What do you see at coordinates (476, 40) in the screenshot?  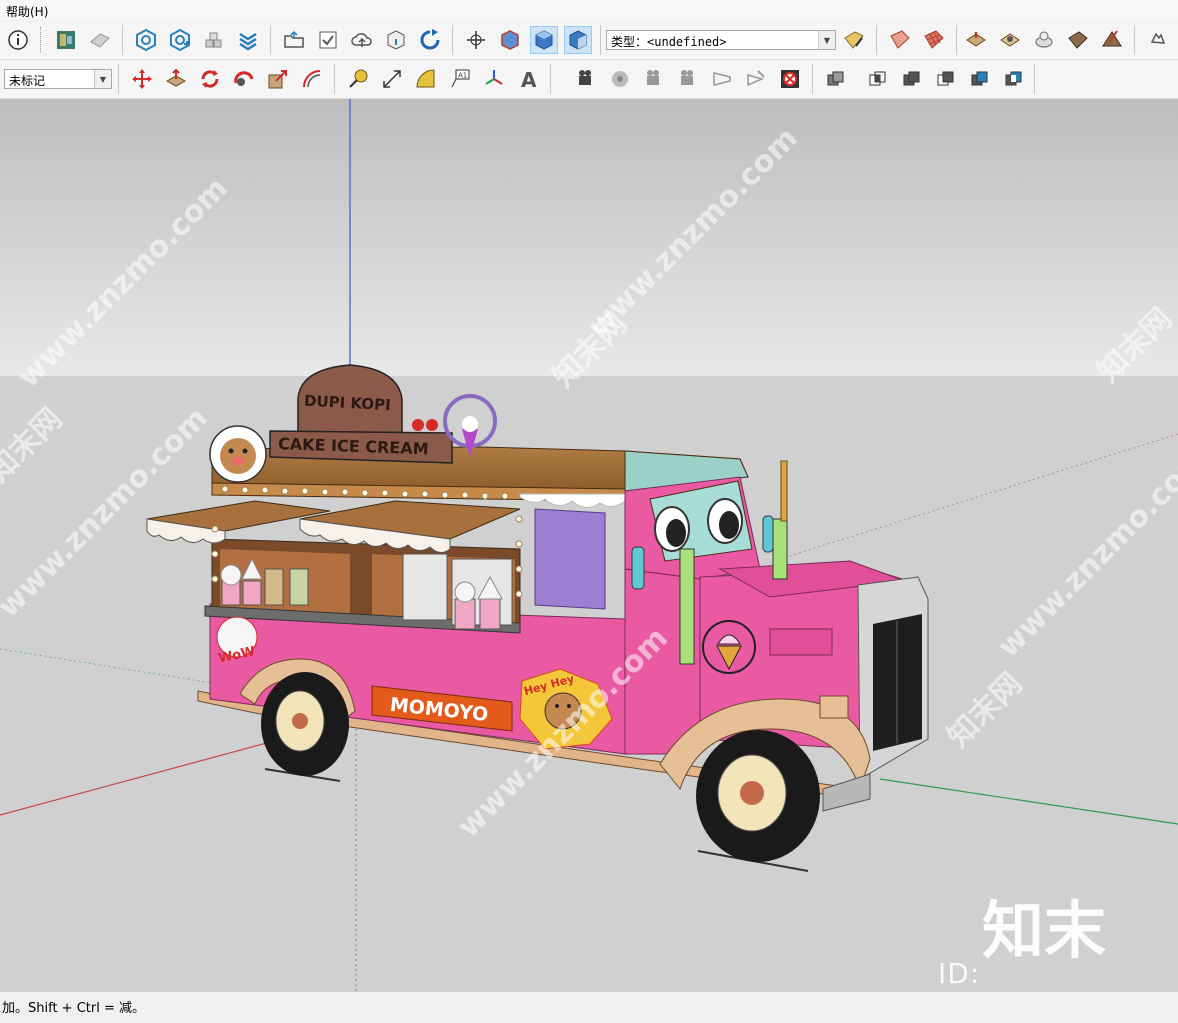 I see `move-axes-icon` at bounding box center [476, 40].